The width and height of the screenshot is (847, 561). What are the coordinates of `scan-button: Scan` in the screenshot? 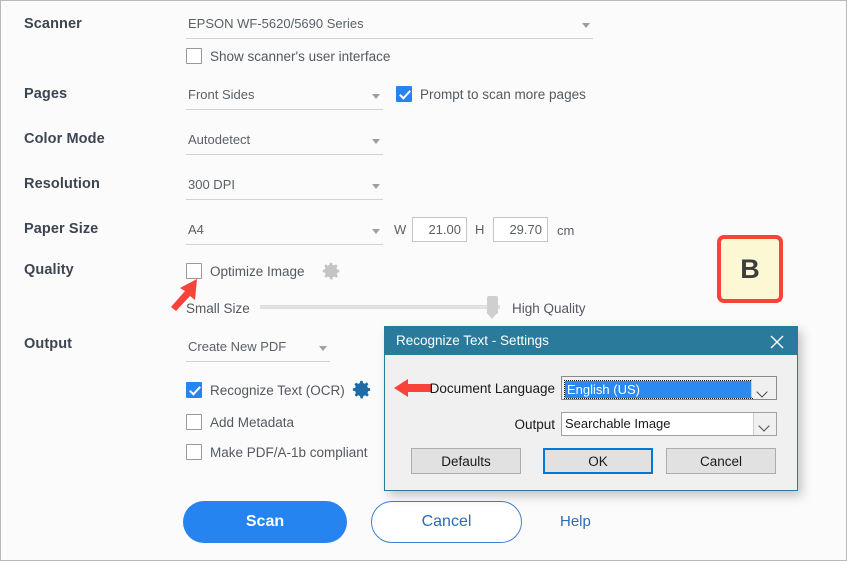 It's located at (265, 522).